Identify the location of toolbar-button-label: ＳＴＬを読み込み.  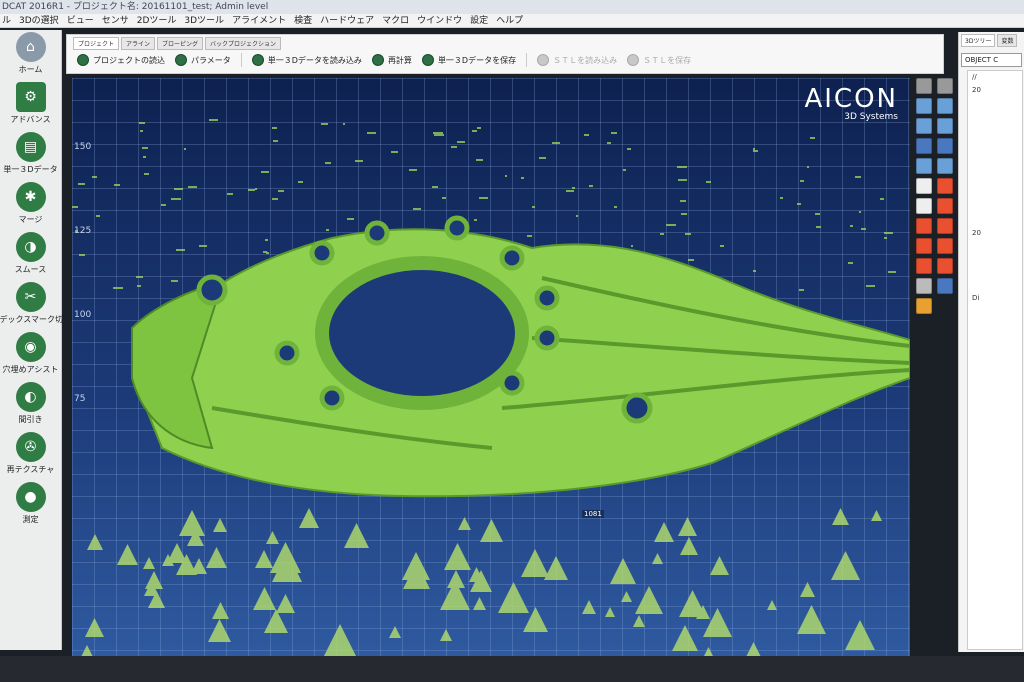
(585, 60).